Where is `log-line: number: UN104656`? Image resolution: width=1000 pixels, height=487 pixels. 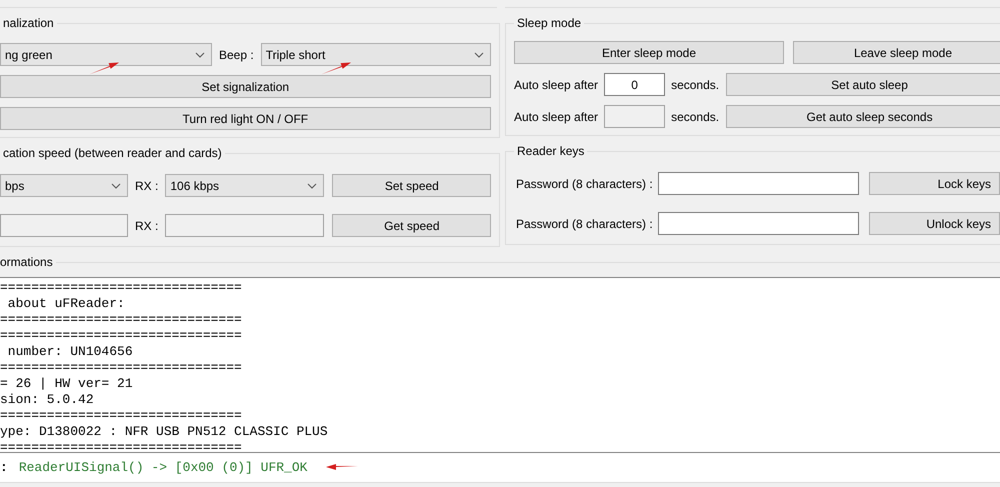 log-line: number: UN104656 is located at coordinates (70, 352).